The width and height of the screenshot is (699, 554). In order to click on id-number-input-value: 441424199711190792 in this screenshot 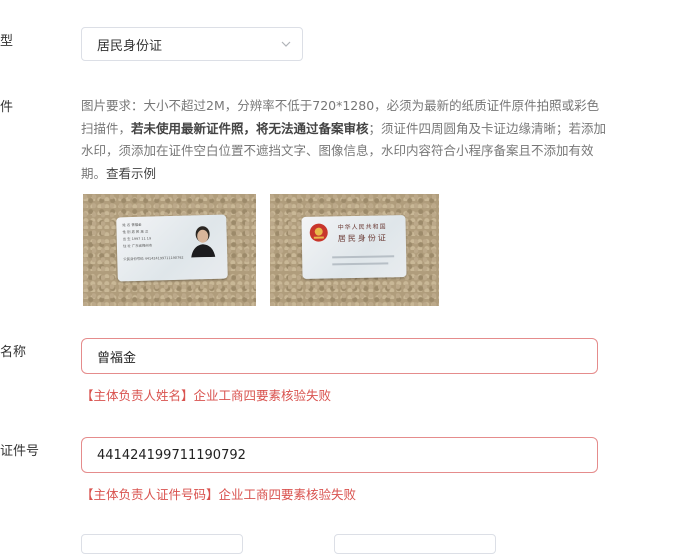, I will do `click(171, 455)`.